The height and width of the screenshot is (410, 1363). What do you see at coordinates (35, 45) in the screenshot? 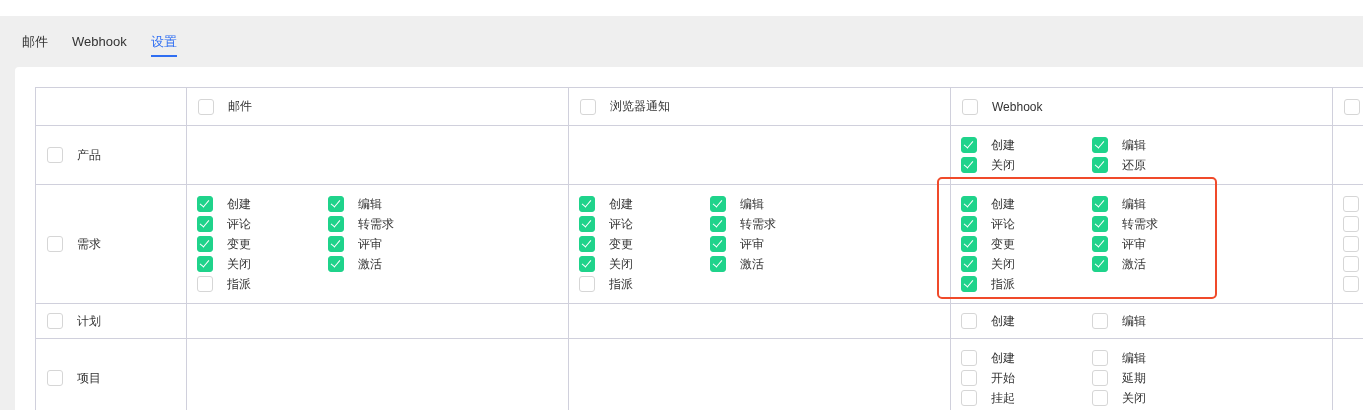
I see `tab: 邮件` at bounding box center [35, 45].